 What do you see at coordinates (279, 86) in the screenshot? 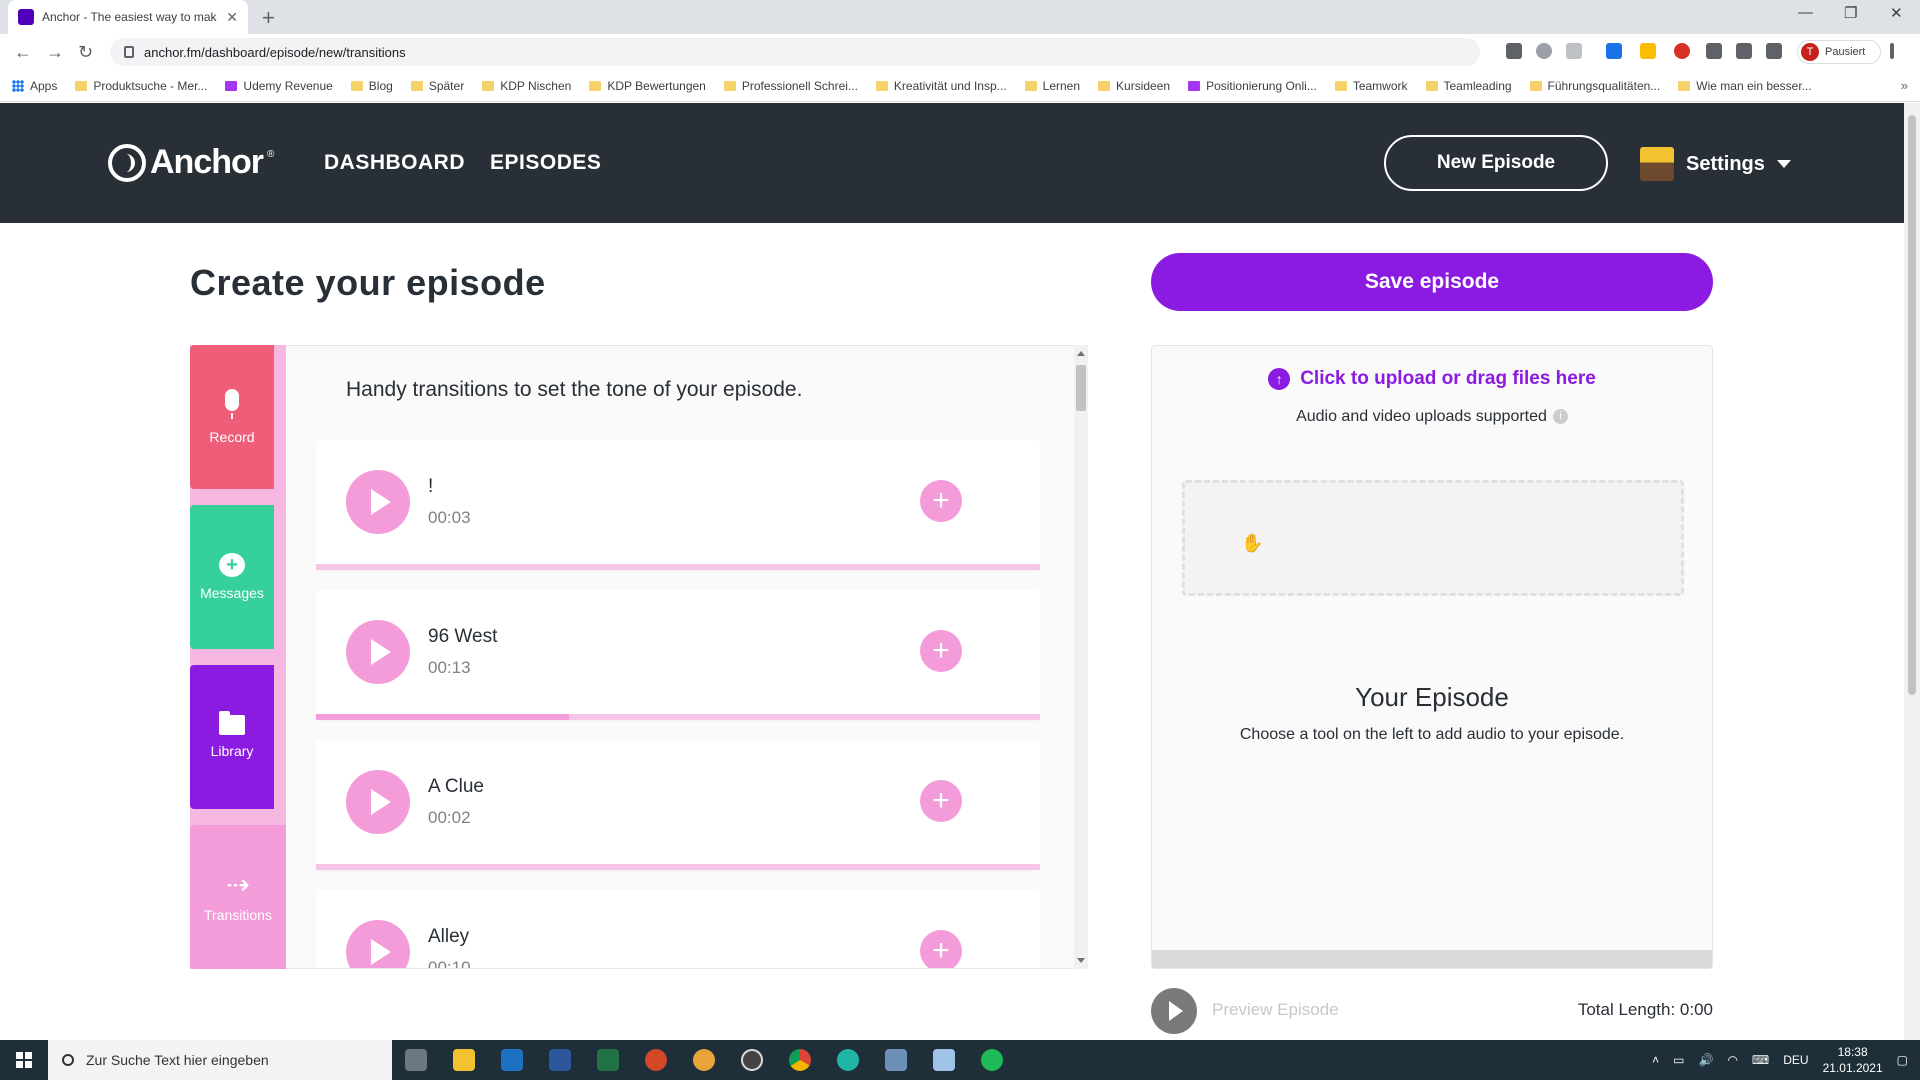
I see `bookmark-item: Udemy Revenue` at bounding box center [279, 86].